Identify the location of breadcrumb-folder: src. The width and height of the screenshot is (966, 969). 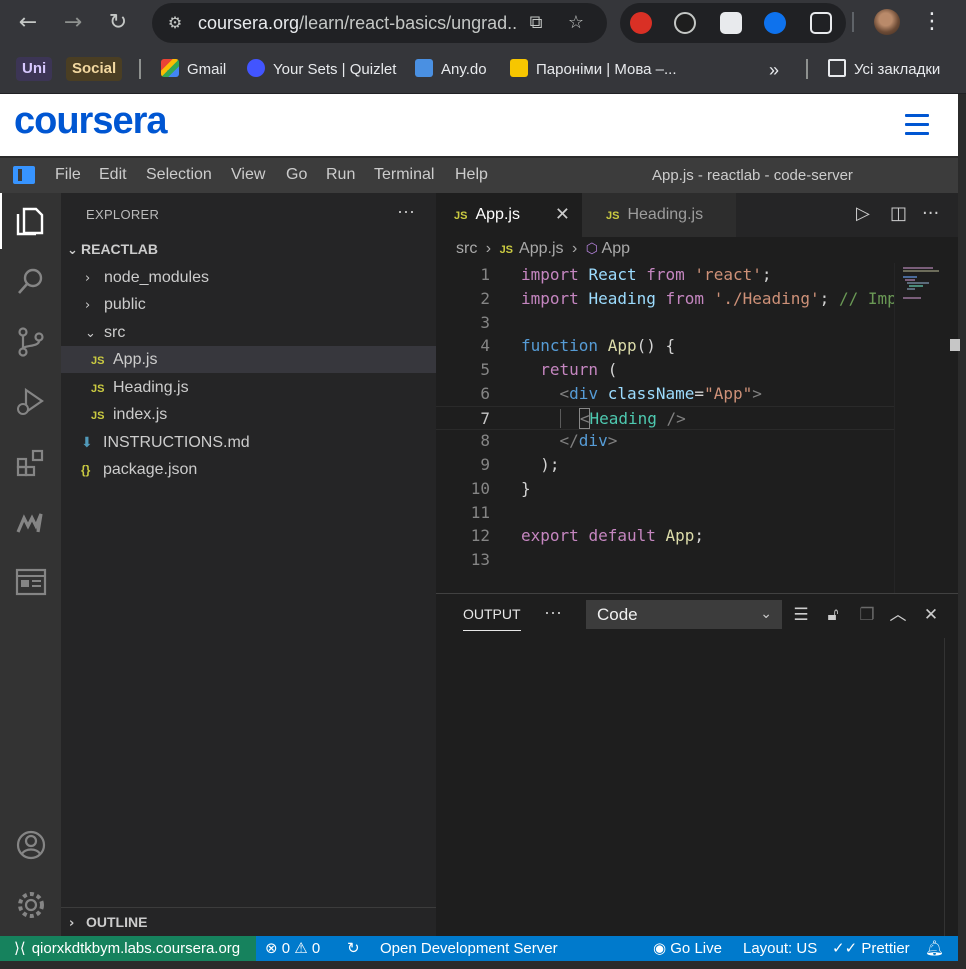
(466, 248).